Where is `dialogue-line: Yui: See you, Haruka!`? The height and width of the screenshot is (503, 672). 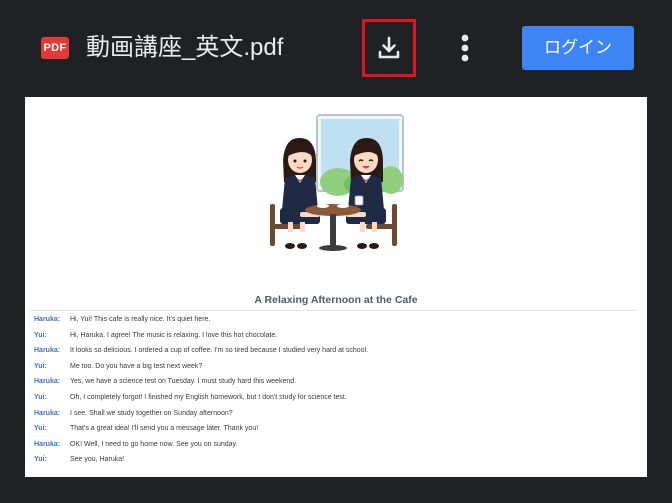 dialogue-line: Yui: See you, Haruka! is located at coordinates (339, 460).